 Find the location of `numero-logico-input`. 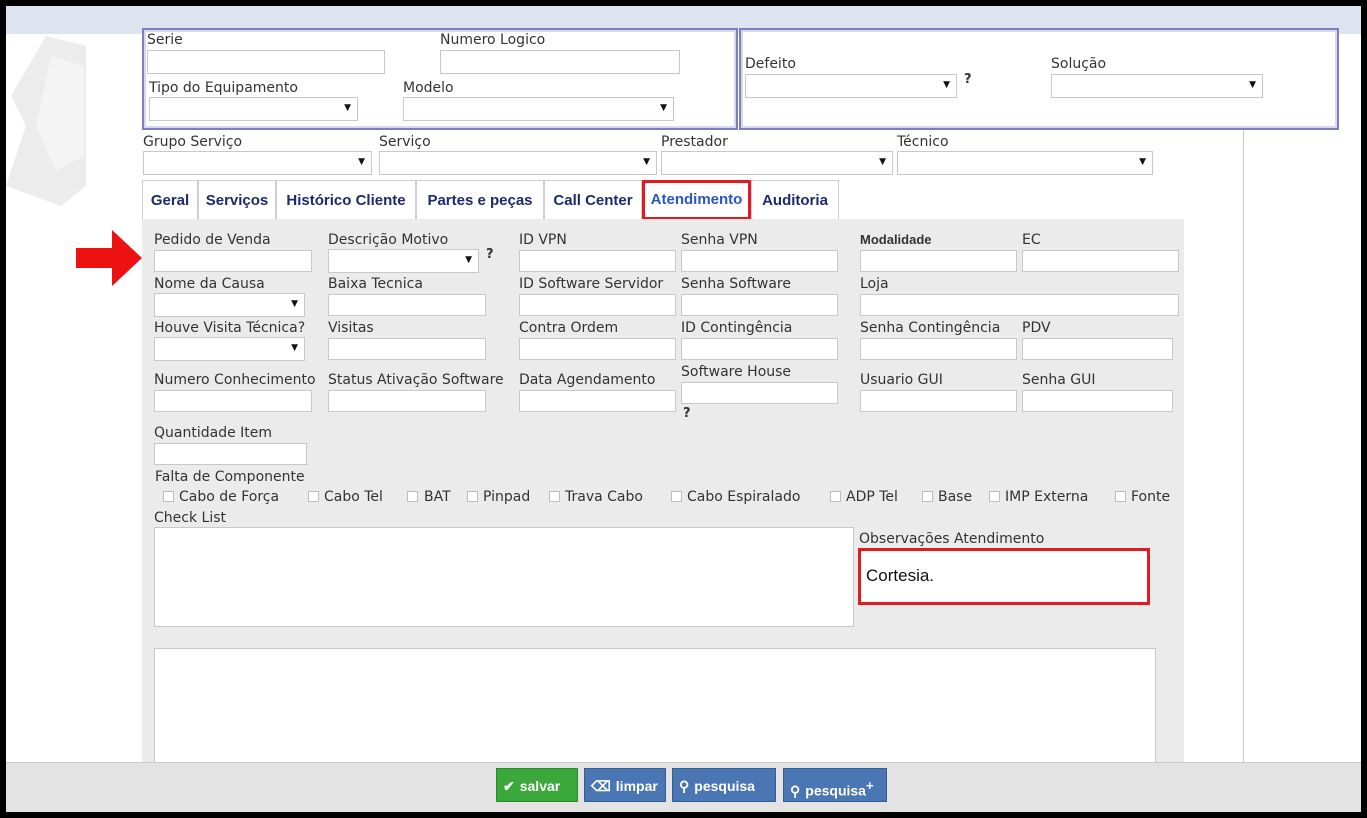

numero-logico-input is located at coordinates (560, 62).